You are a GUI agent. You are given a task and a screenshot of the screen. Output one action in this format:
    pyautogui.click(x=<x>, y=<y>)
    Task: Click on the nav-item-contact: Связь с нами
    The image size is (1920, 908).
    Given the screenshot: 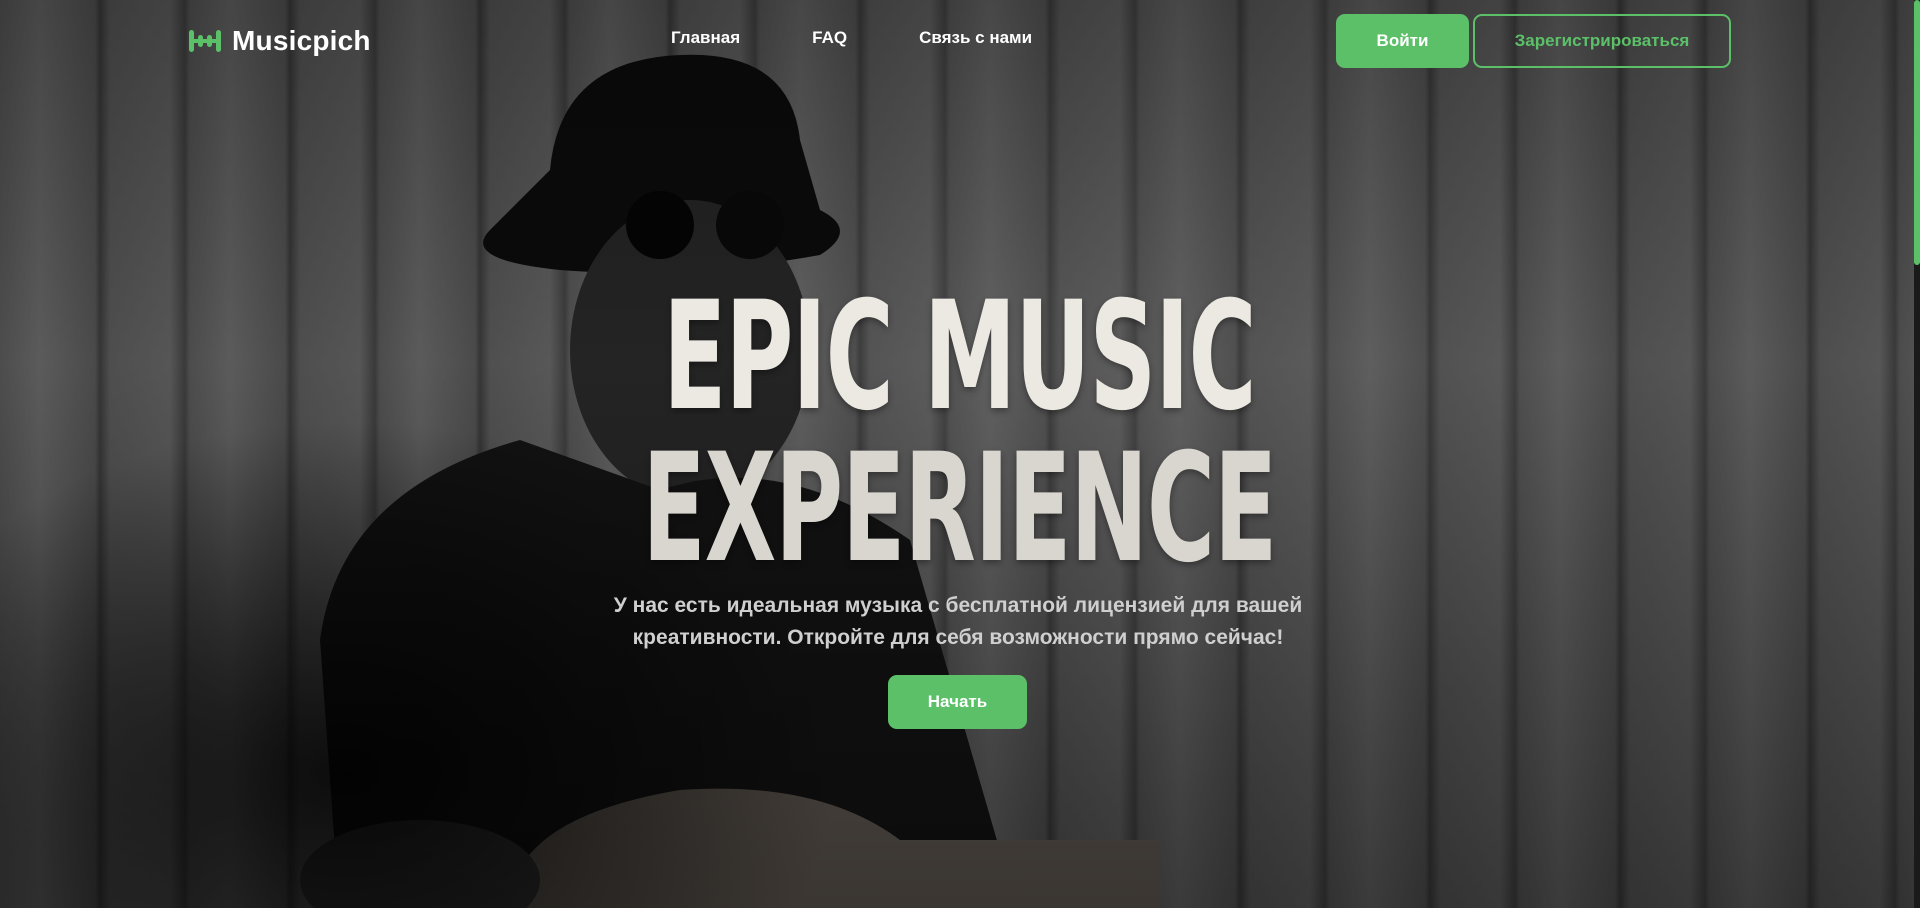 What is the action you would take?
    pyautogui.click(x=975, y=38)
    